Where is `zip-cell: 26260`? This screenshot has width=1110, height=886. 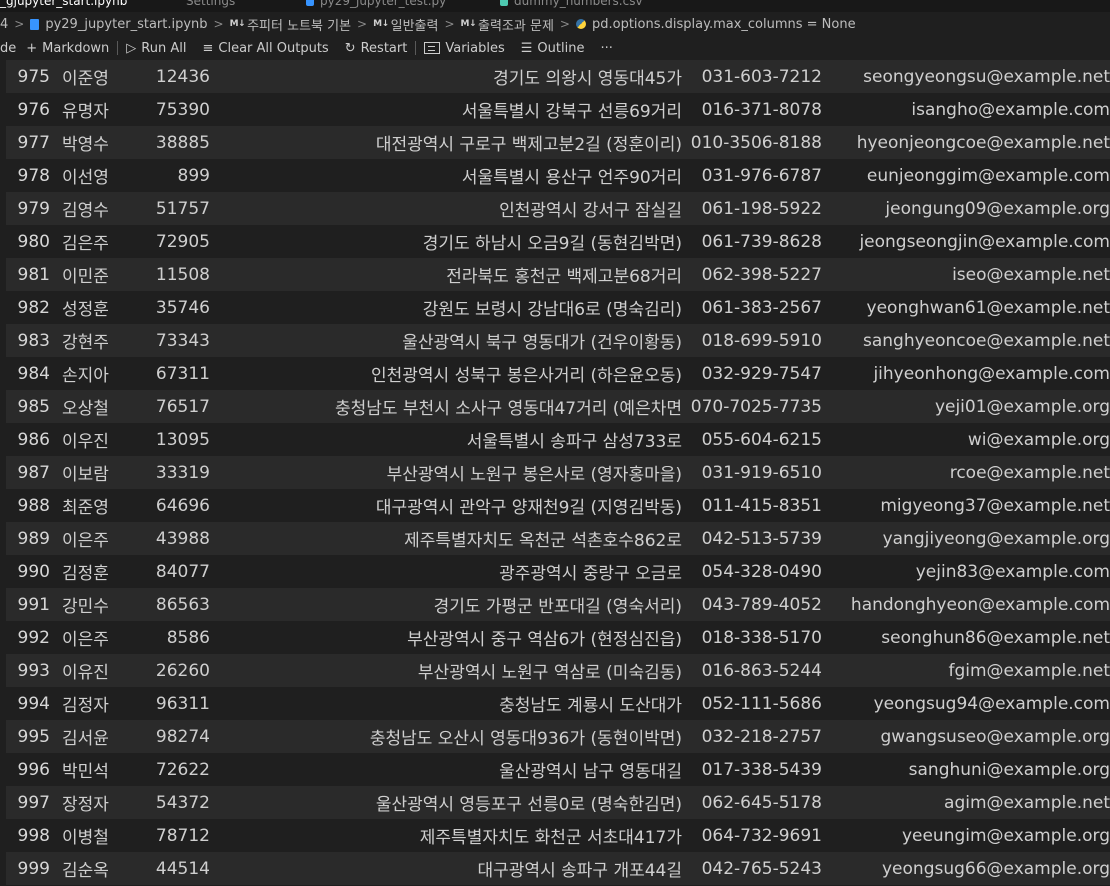
zip-cell: 26260 is located at coordinates (182, 670).